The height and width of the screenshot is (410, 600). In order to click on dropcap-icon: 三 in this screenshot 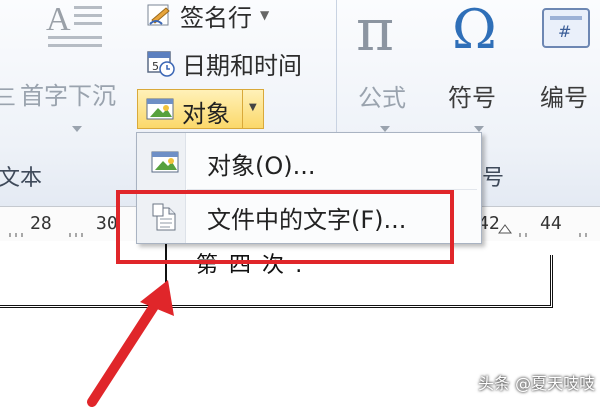, I will do `click(8, 98)`.